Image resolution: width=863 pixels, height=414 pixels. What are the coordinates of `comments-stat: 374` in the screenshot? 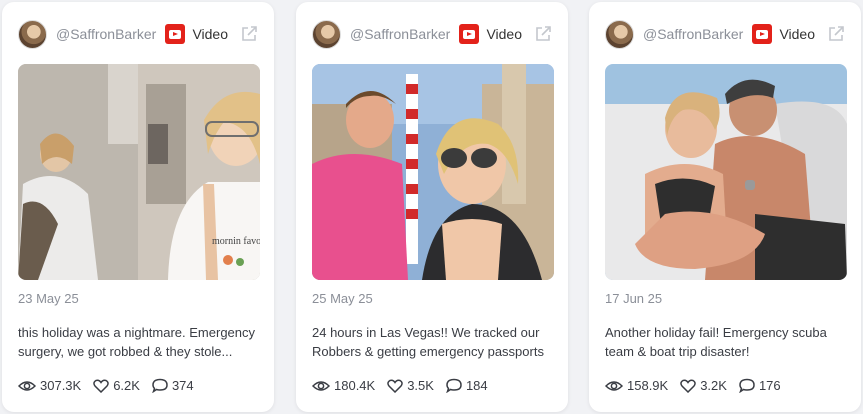 It's located at (173, 385).